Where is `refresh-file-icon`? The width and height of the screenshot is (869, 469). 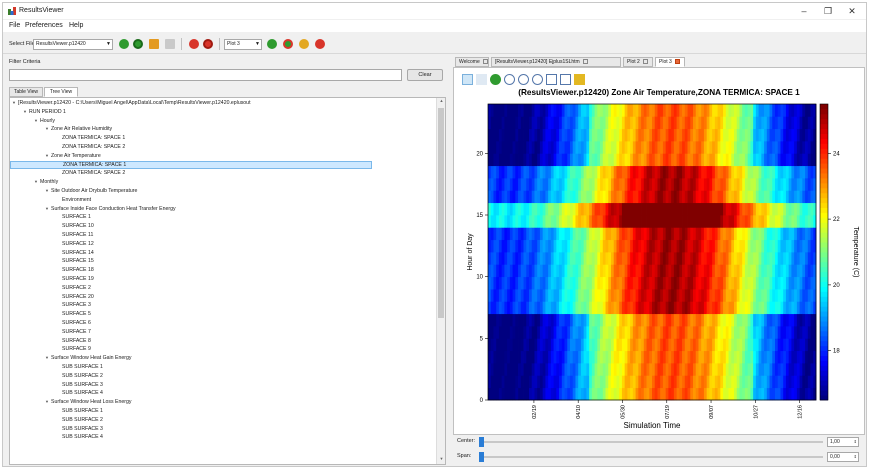 refresh-file-icon is located at coordinates (138, 44).